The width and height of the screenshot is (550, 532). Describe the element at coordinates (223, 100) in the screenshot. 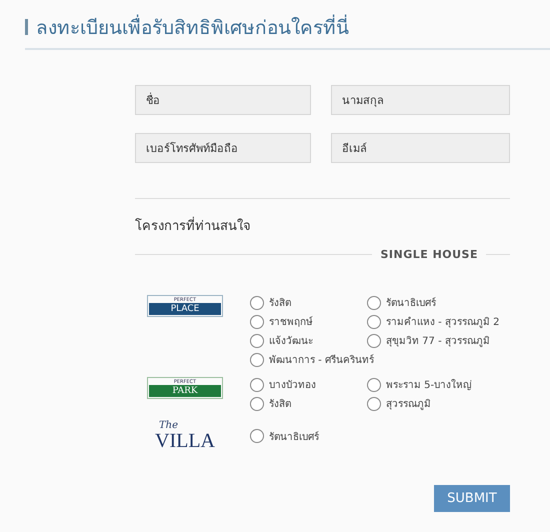

I see `input-field: ชื่อ` at that location.